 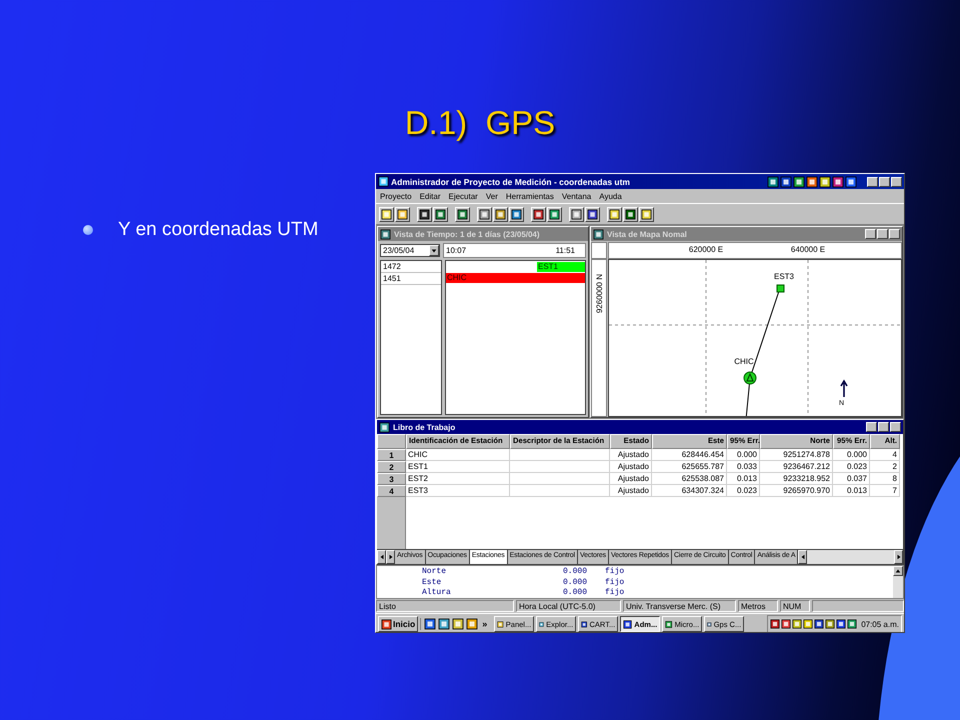 I want to click on status-field: Listo, so click(x=445, y=606).